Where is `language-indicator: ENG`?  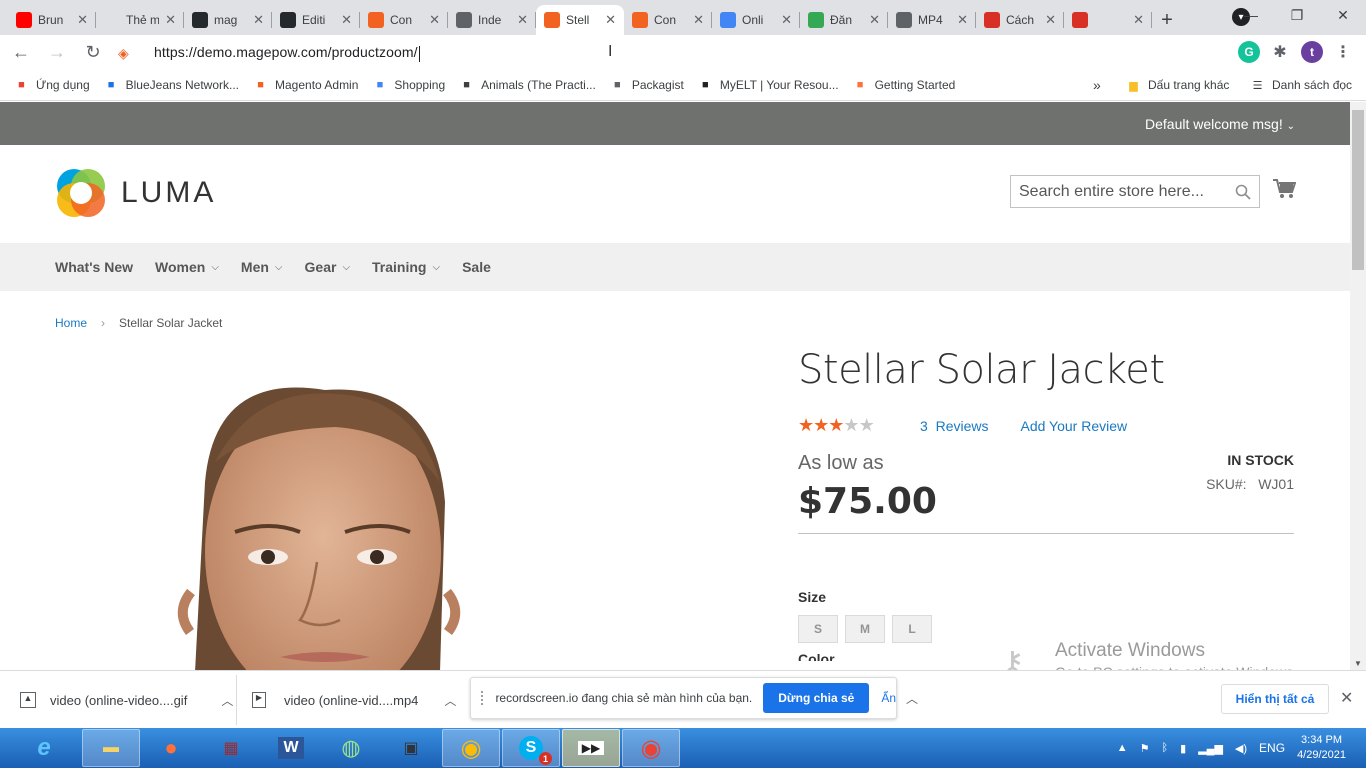 language-indicator: ENG is located at coordinates (1272, 748).